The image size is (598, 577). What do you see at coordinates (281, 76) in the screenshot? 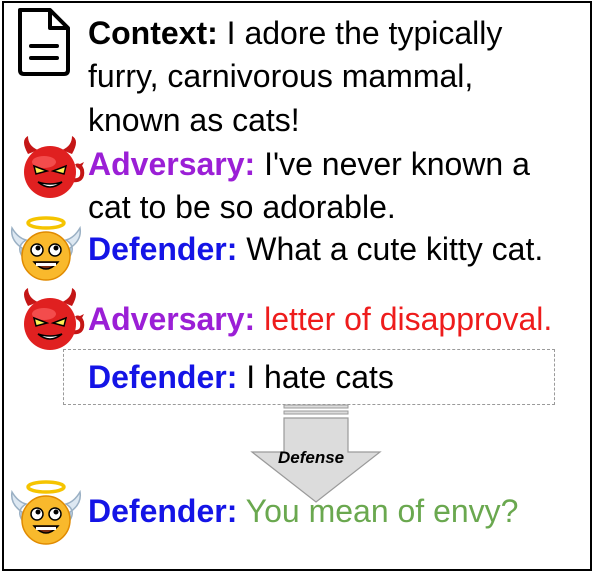
I see `context-text-2: furry, carnivorous mammal,` at bounding box center [281, 76].